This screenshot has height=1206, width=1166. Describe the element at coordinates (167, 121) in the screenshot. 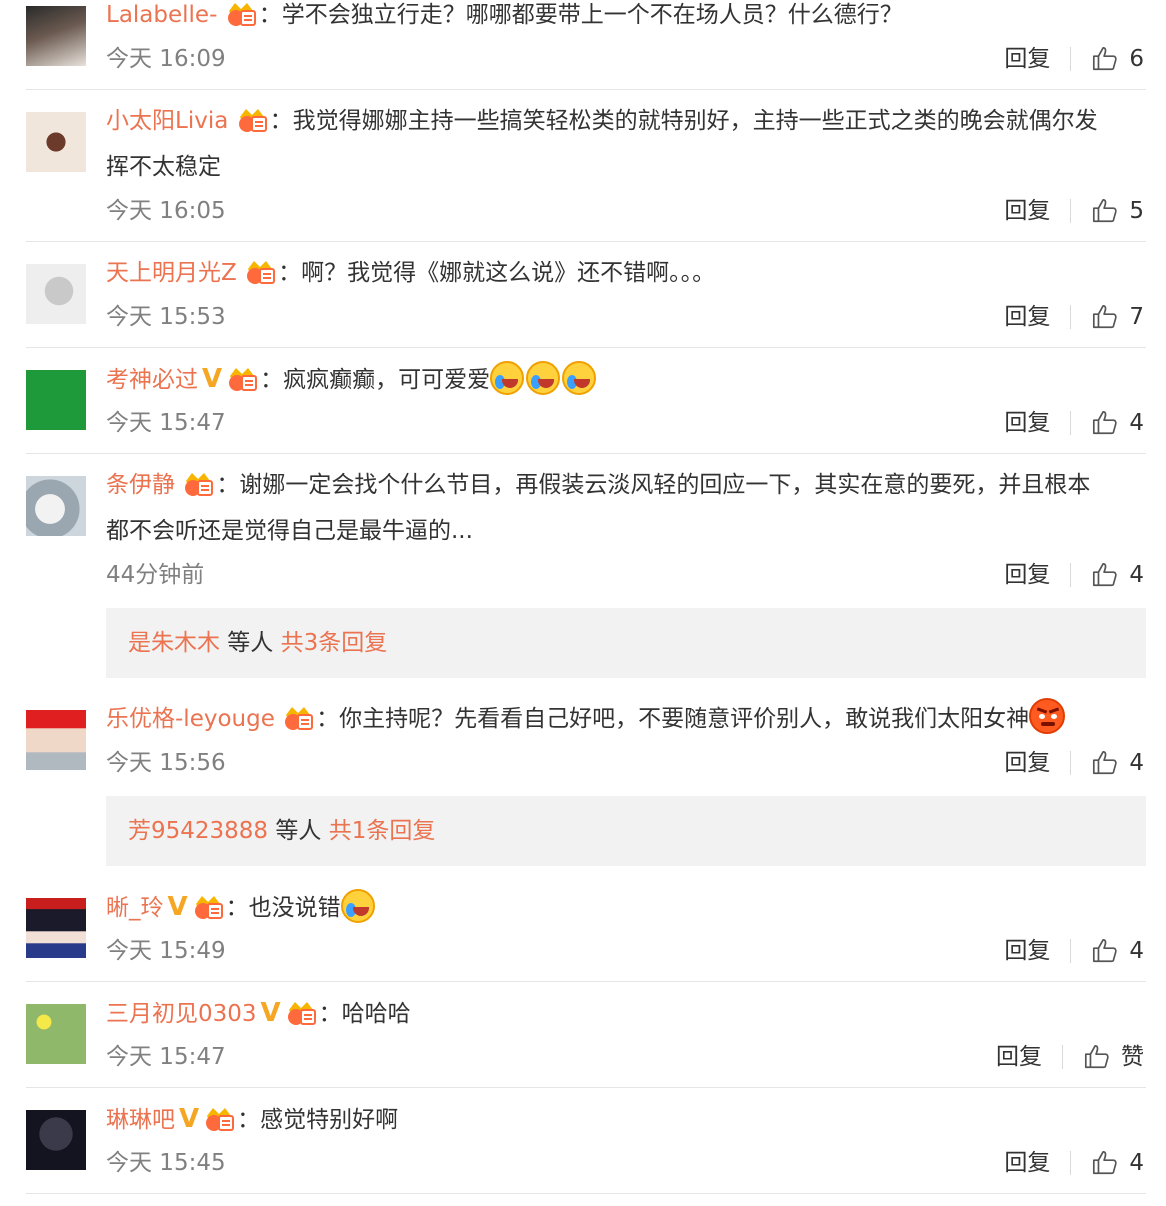

I see `username: 小太阳Livia` at that location.